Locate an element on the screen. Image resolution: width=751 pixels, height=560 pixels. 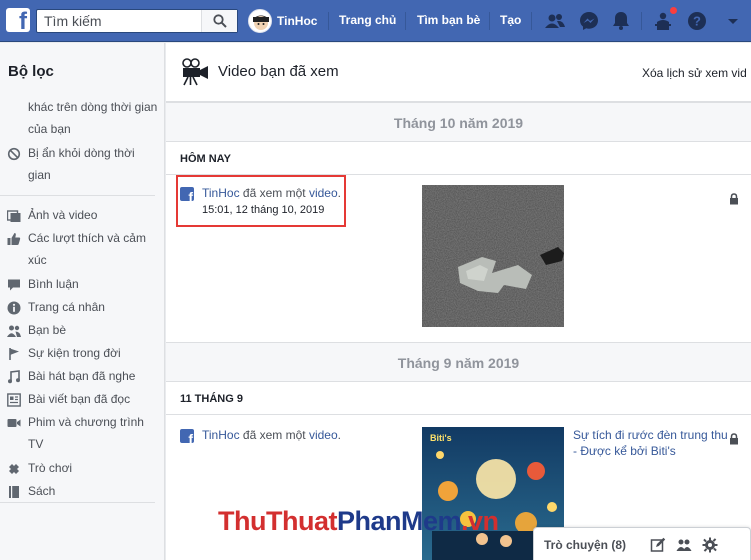
month-label: Tháng 10 năm 2019 is located at coordinates (458, 123).